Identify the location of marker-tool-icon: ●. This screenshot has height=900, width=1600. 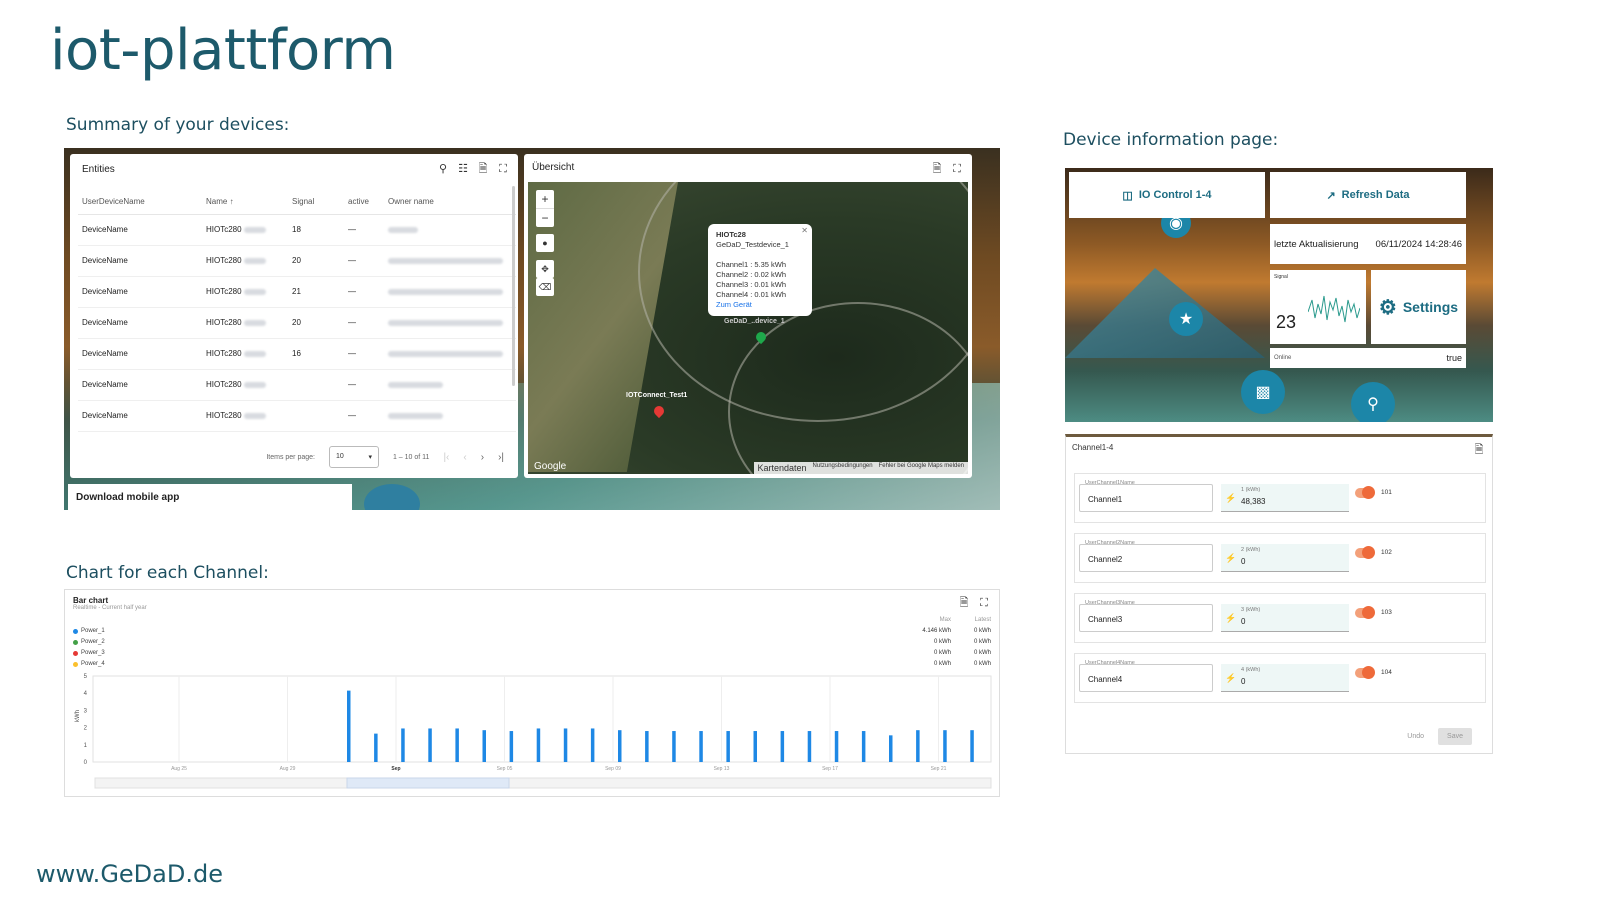
(545, 243).